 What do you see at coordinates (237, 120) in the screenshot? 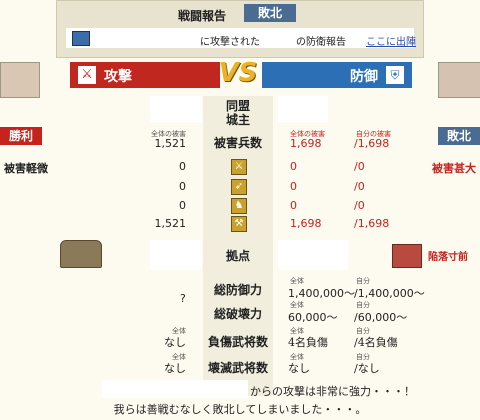
I see `lord-label: 城主` at bounding box center [237, 120].